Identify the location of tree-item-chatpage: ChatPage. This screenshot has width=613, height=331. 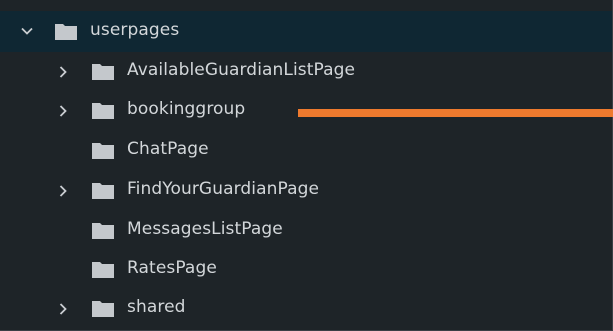
(306, 150).